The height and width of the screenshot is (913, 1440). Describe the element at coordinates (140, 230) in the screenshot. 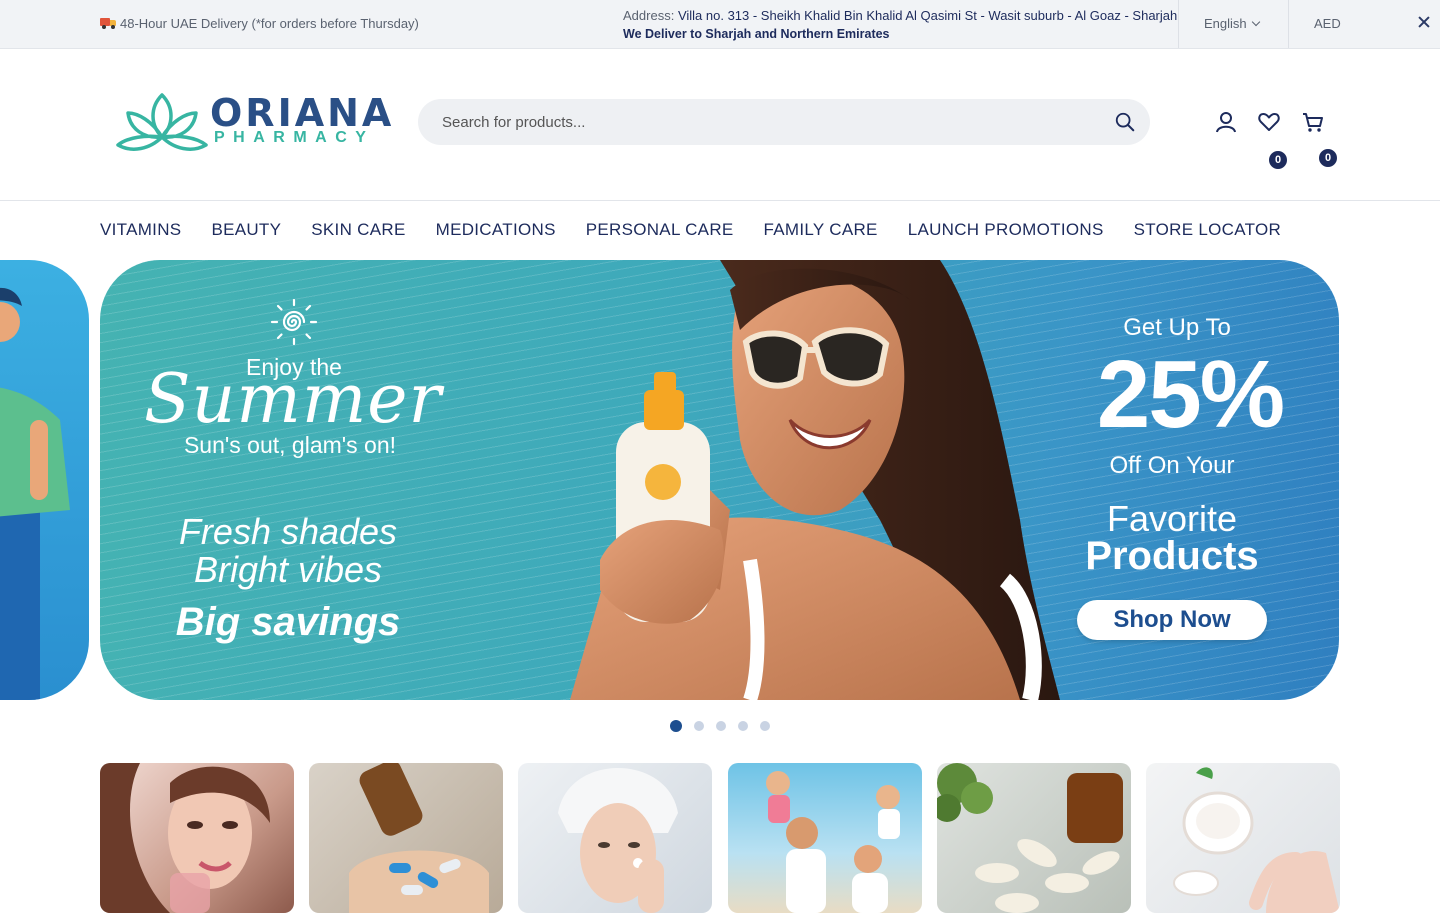

I see `nav-item-vitamins: VITAMINS` at that location.